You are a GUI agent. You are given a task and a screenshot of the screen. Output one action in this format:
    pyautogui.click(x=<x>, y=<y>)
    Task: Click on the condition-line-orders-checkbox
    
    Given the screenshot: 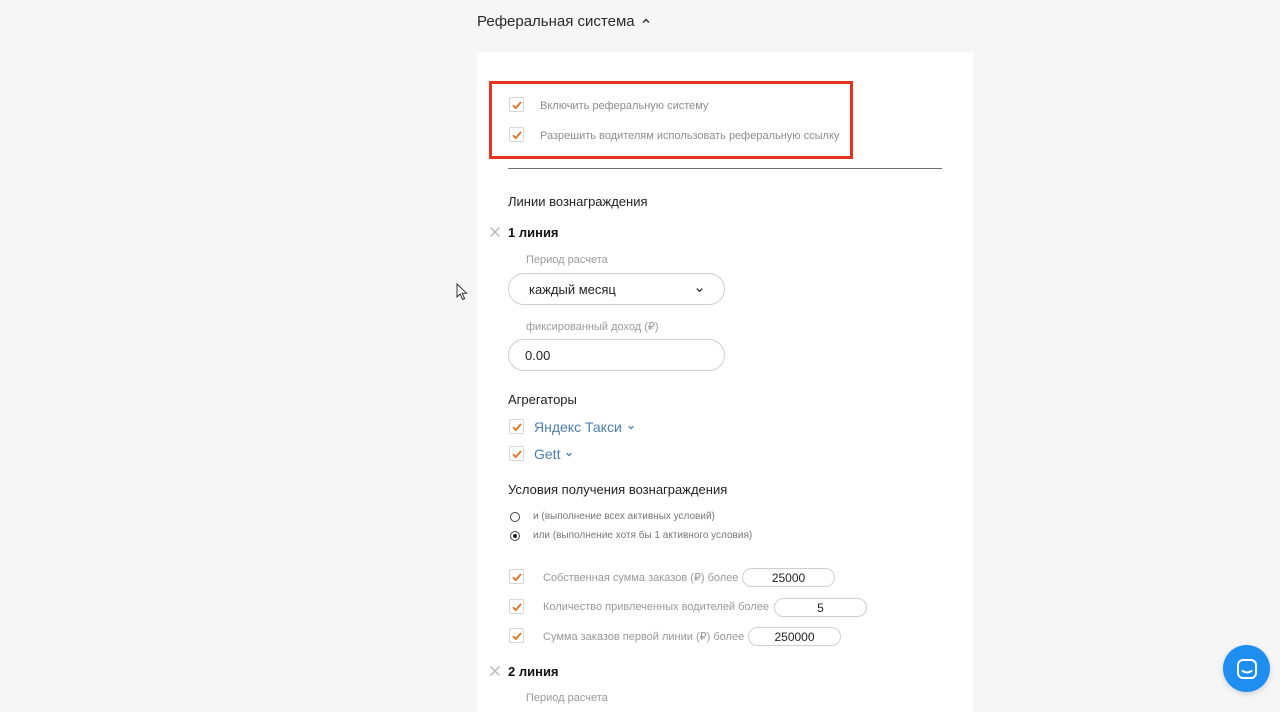 What is the action you would take?
    pyautogui.click(x=516, y=635)
    